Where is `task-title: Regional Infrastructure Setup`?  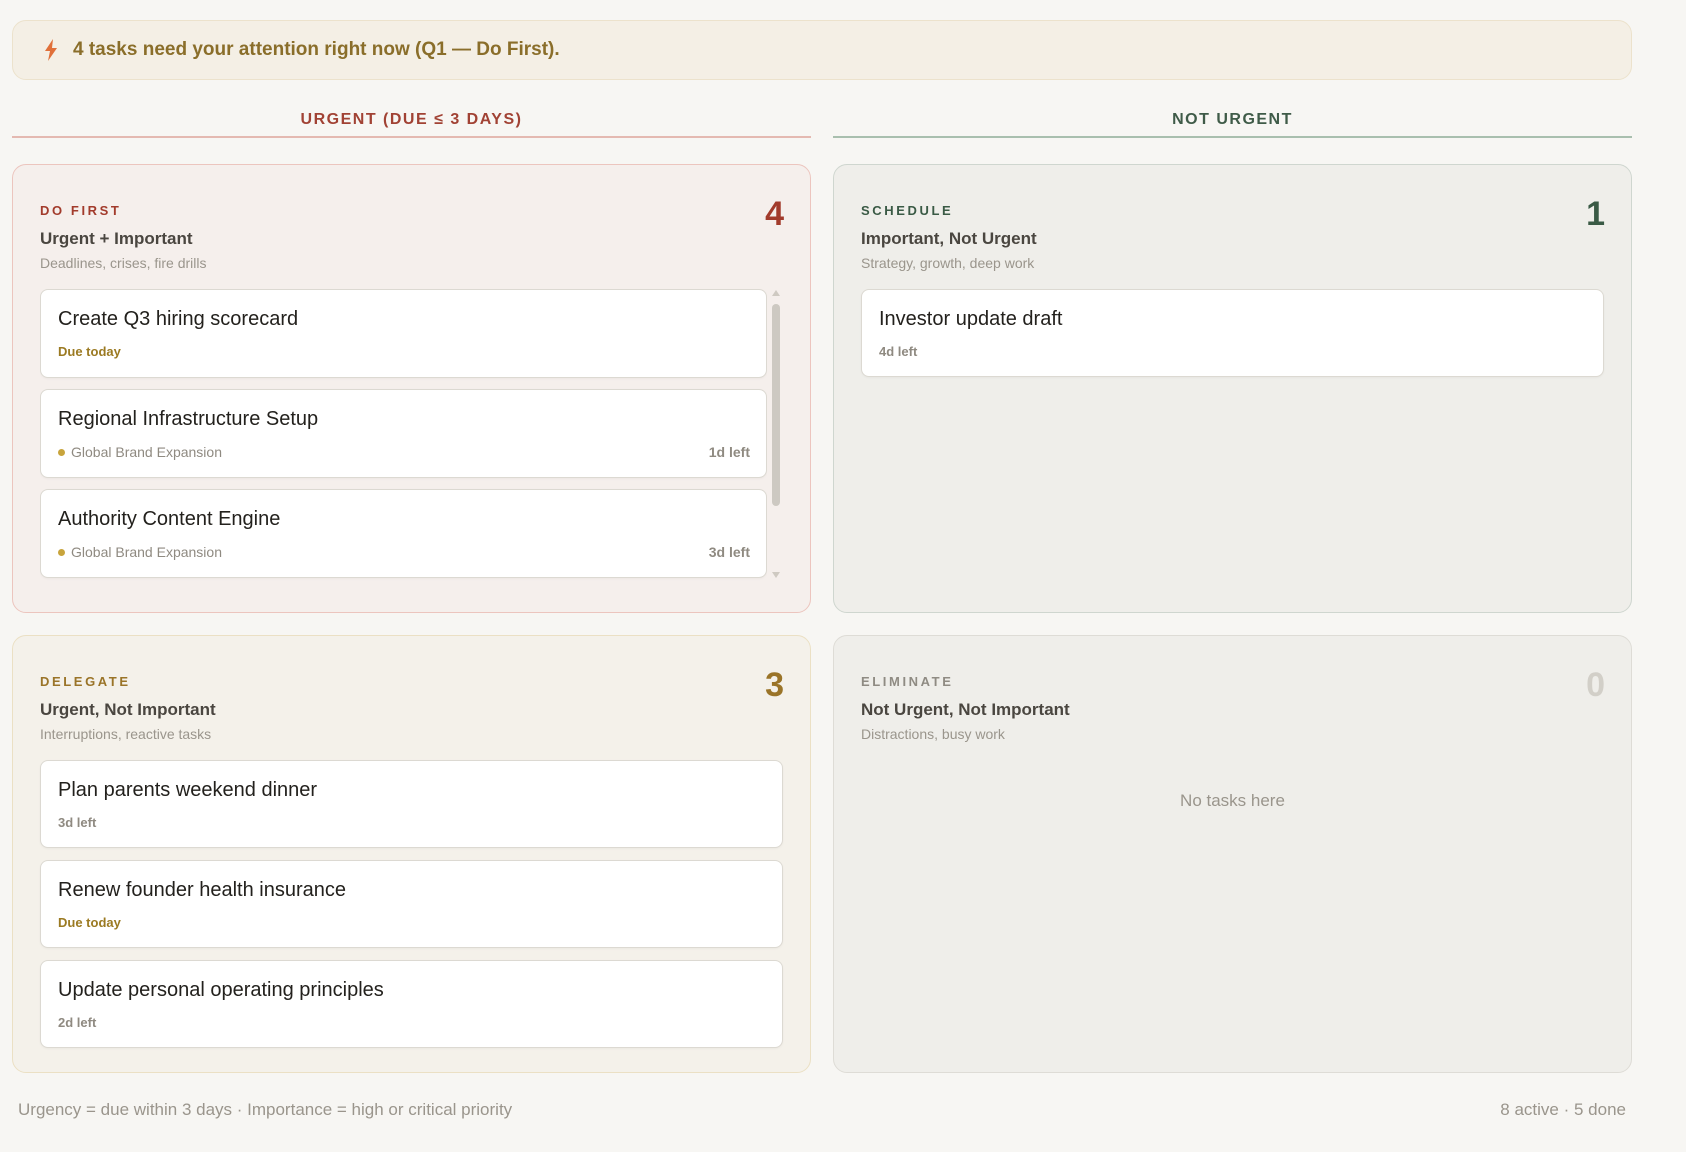 task-title: Regional Infrastructure Setup is located at coordinates (188, 419).